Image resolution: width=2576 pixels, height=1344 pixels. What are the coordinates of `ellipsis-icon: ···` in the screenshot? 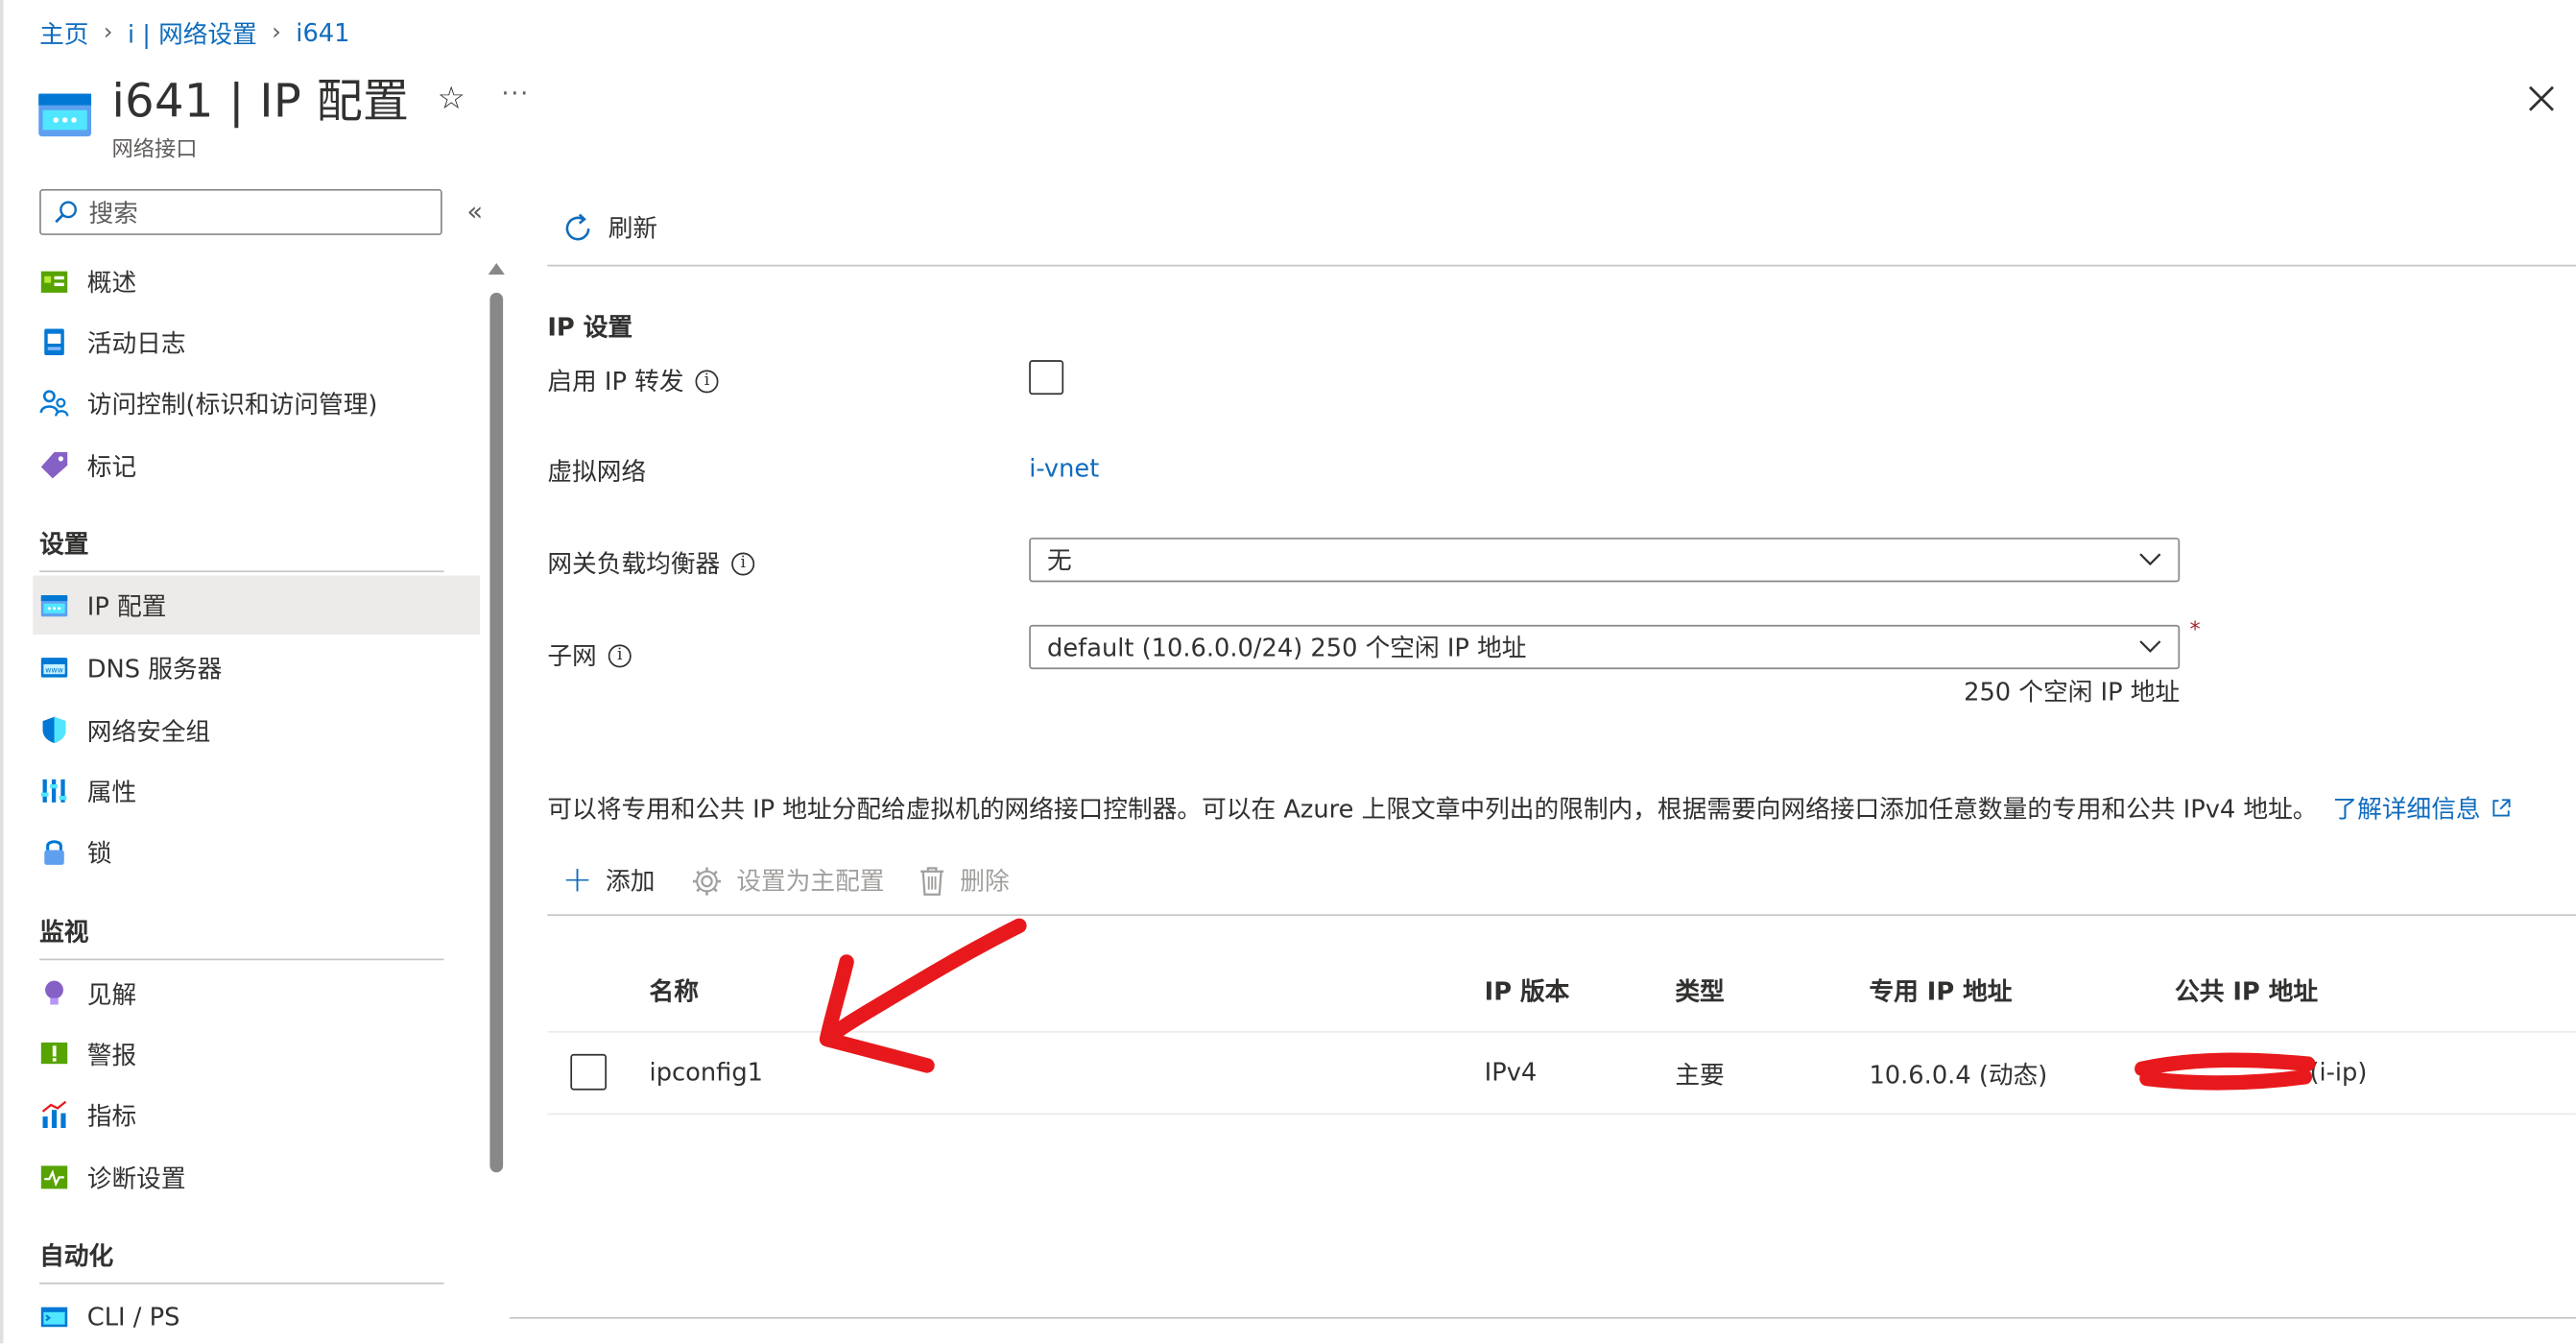 It's located at (515, 93).